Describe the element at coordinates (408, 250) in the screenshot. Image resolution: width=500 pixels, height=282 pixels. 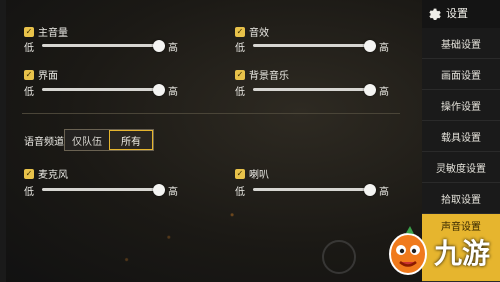
I see `mascot-logo-icon` at that location.